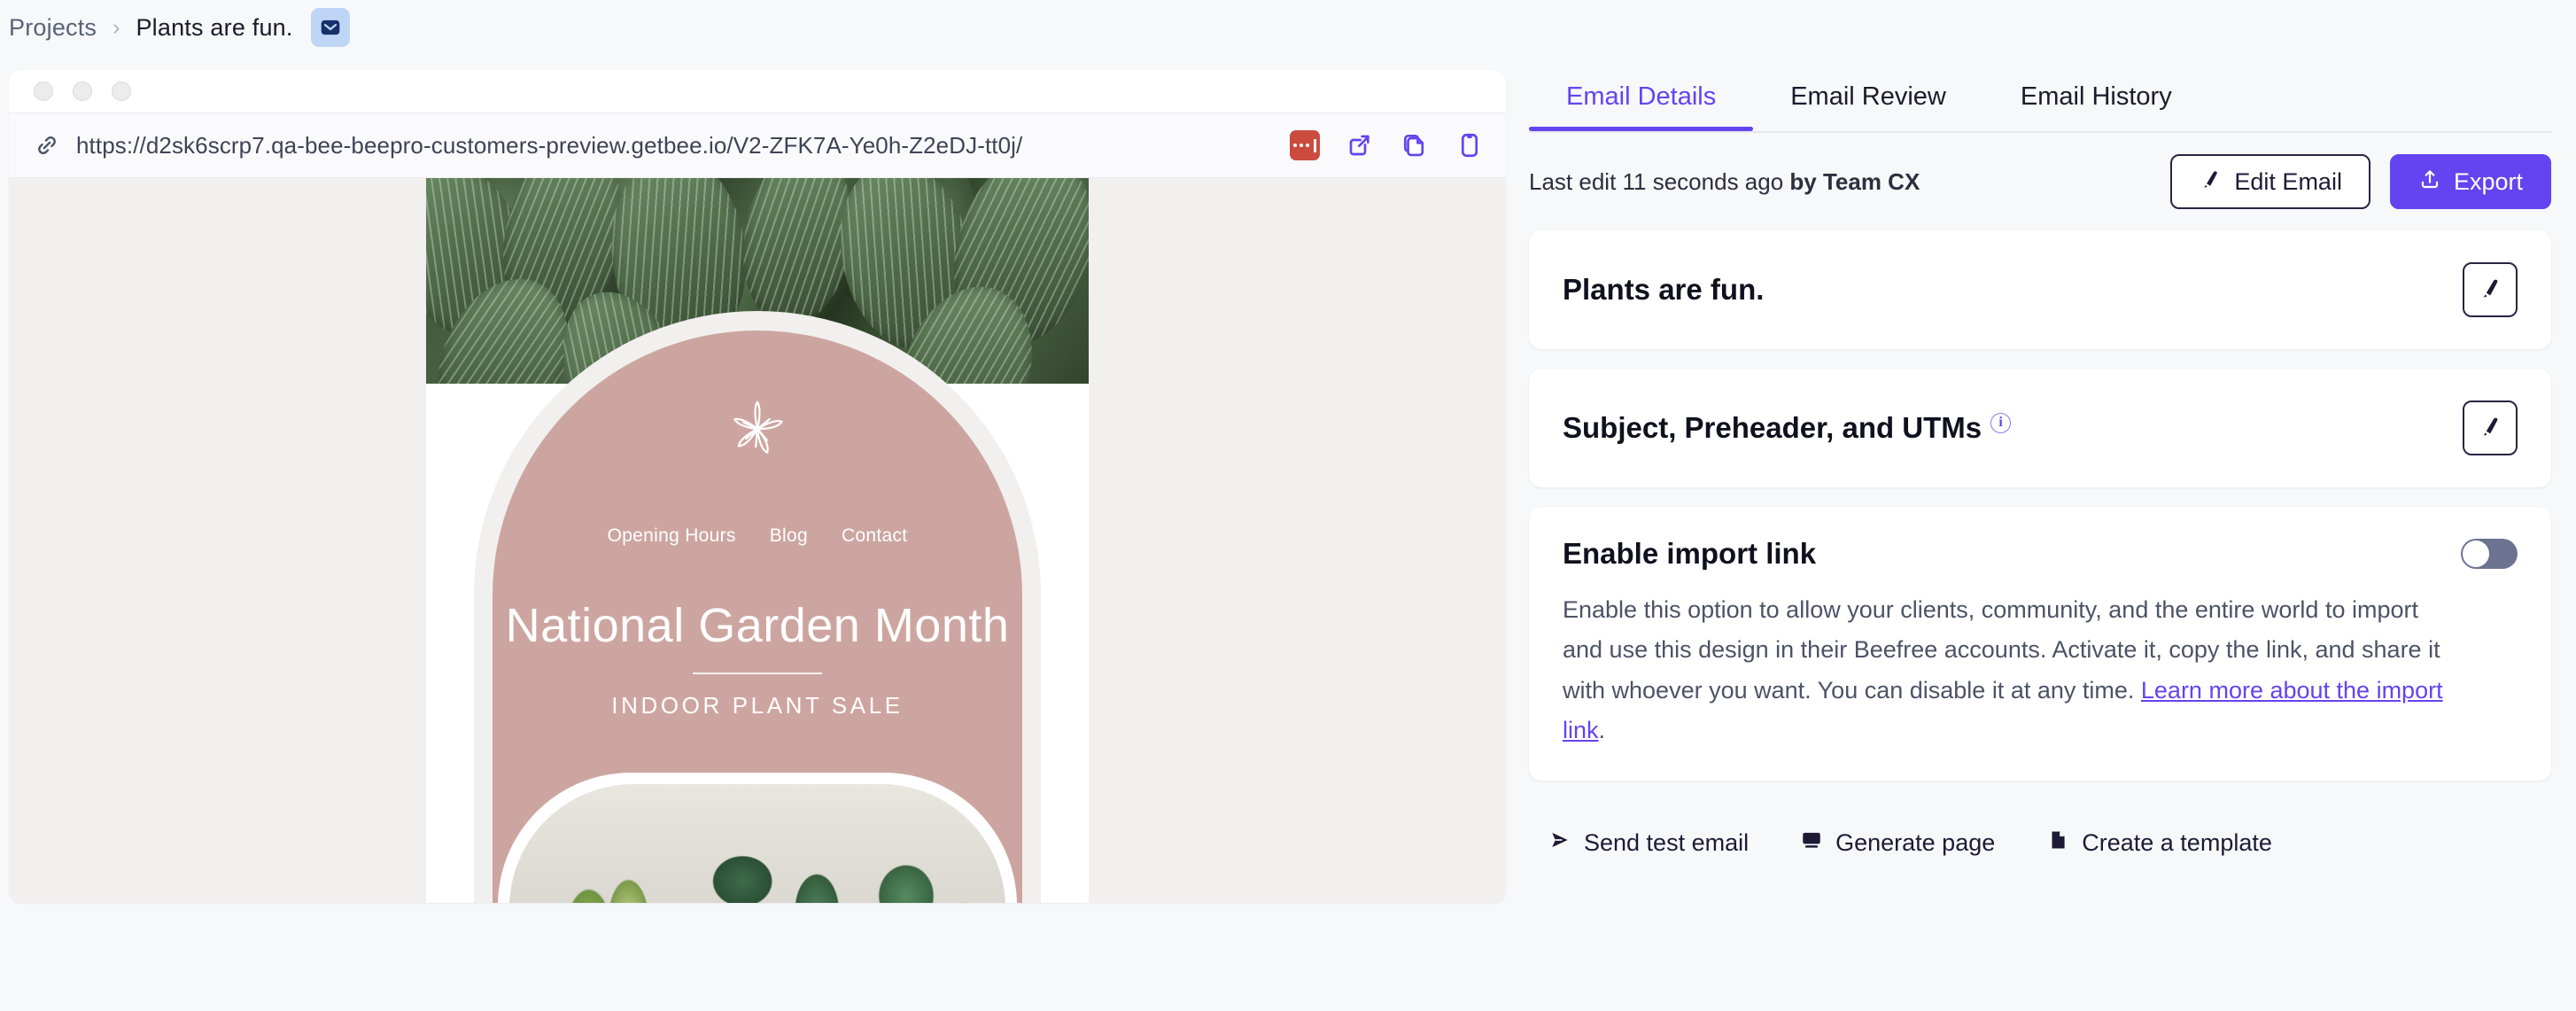  I want to click on page-icon, so click(1811, 843).